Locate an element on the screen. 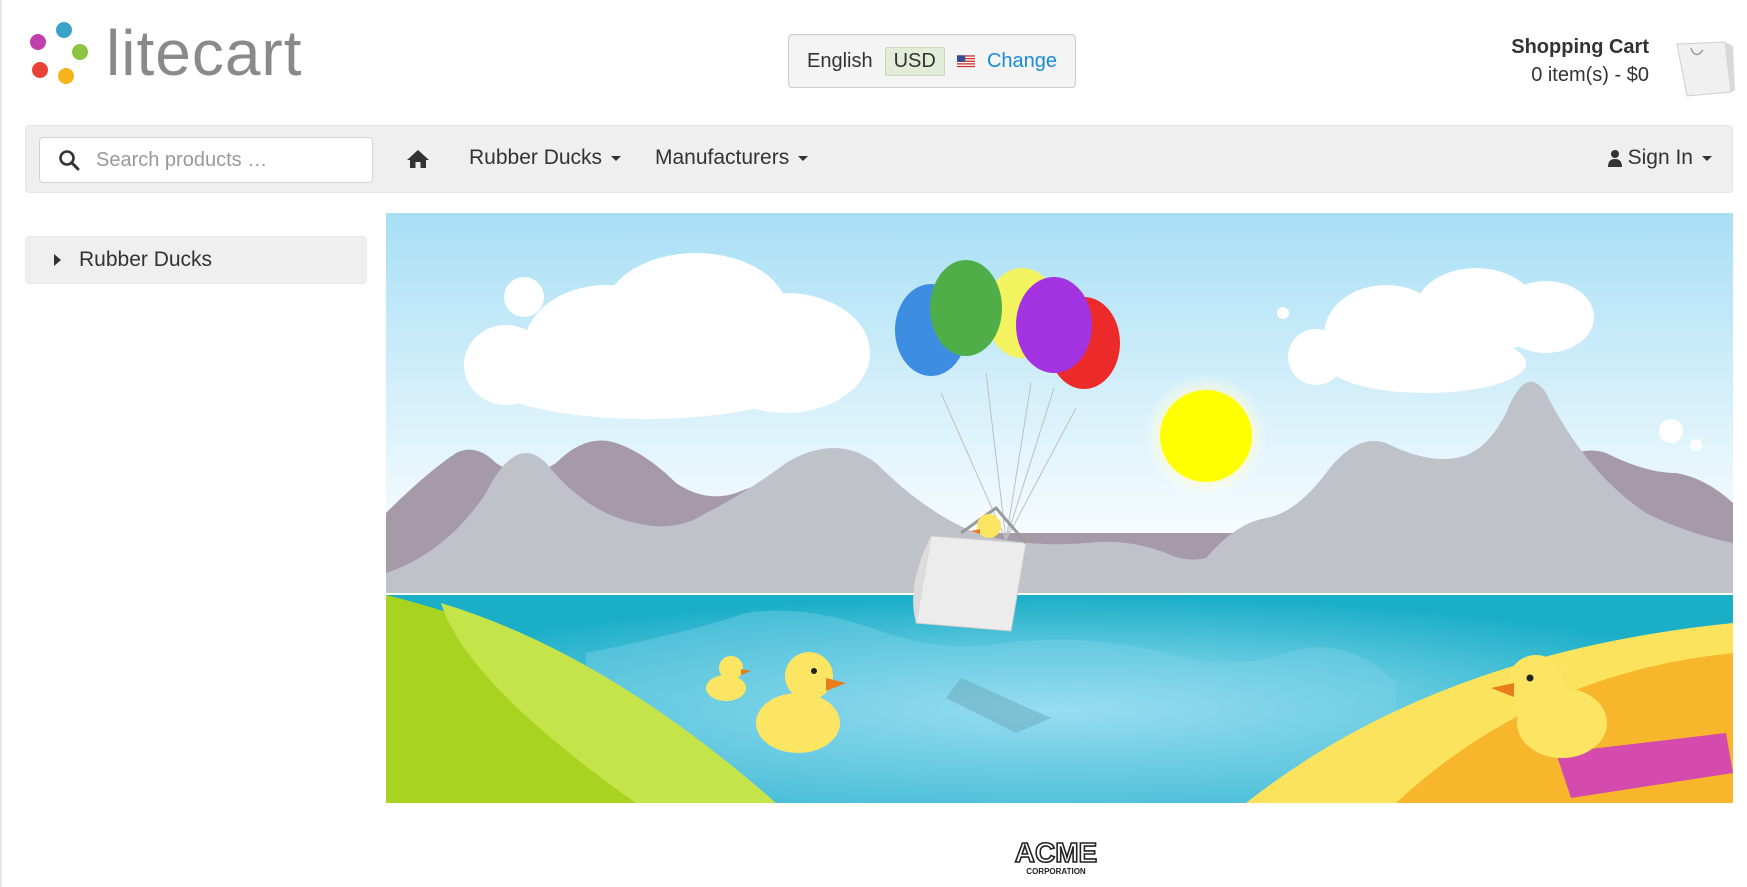  site-logo: litecart is located at coordinates (178, 53).